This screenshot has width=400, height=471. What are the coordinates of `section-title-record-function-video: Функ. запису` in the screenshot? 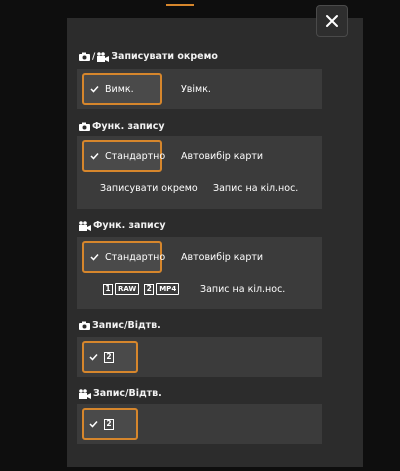 It's located at (122, 225).